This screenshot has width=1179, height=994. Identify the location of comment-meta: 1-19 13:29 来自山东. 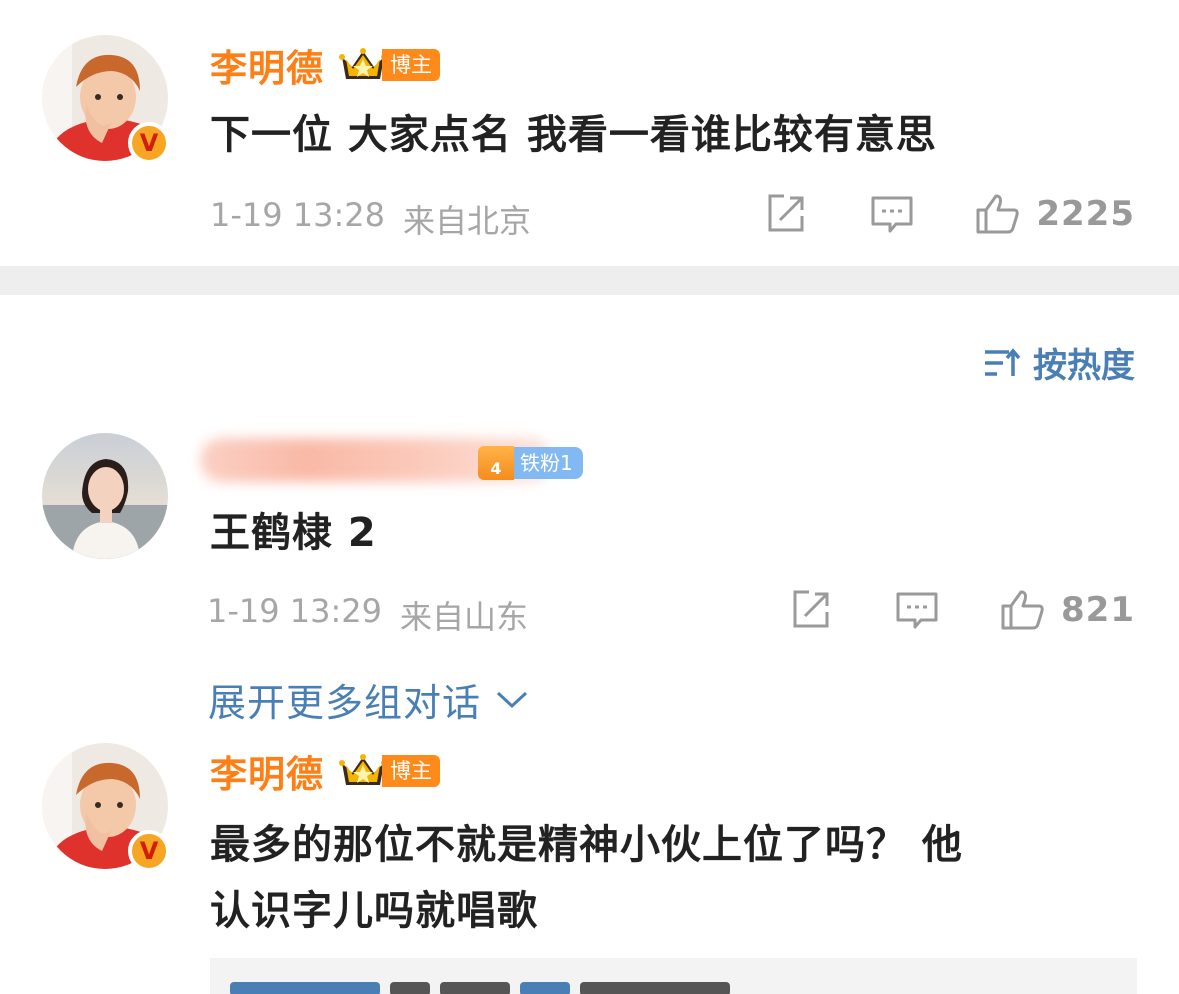
(367, 615).